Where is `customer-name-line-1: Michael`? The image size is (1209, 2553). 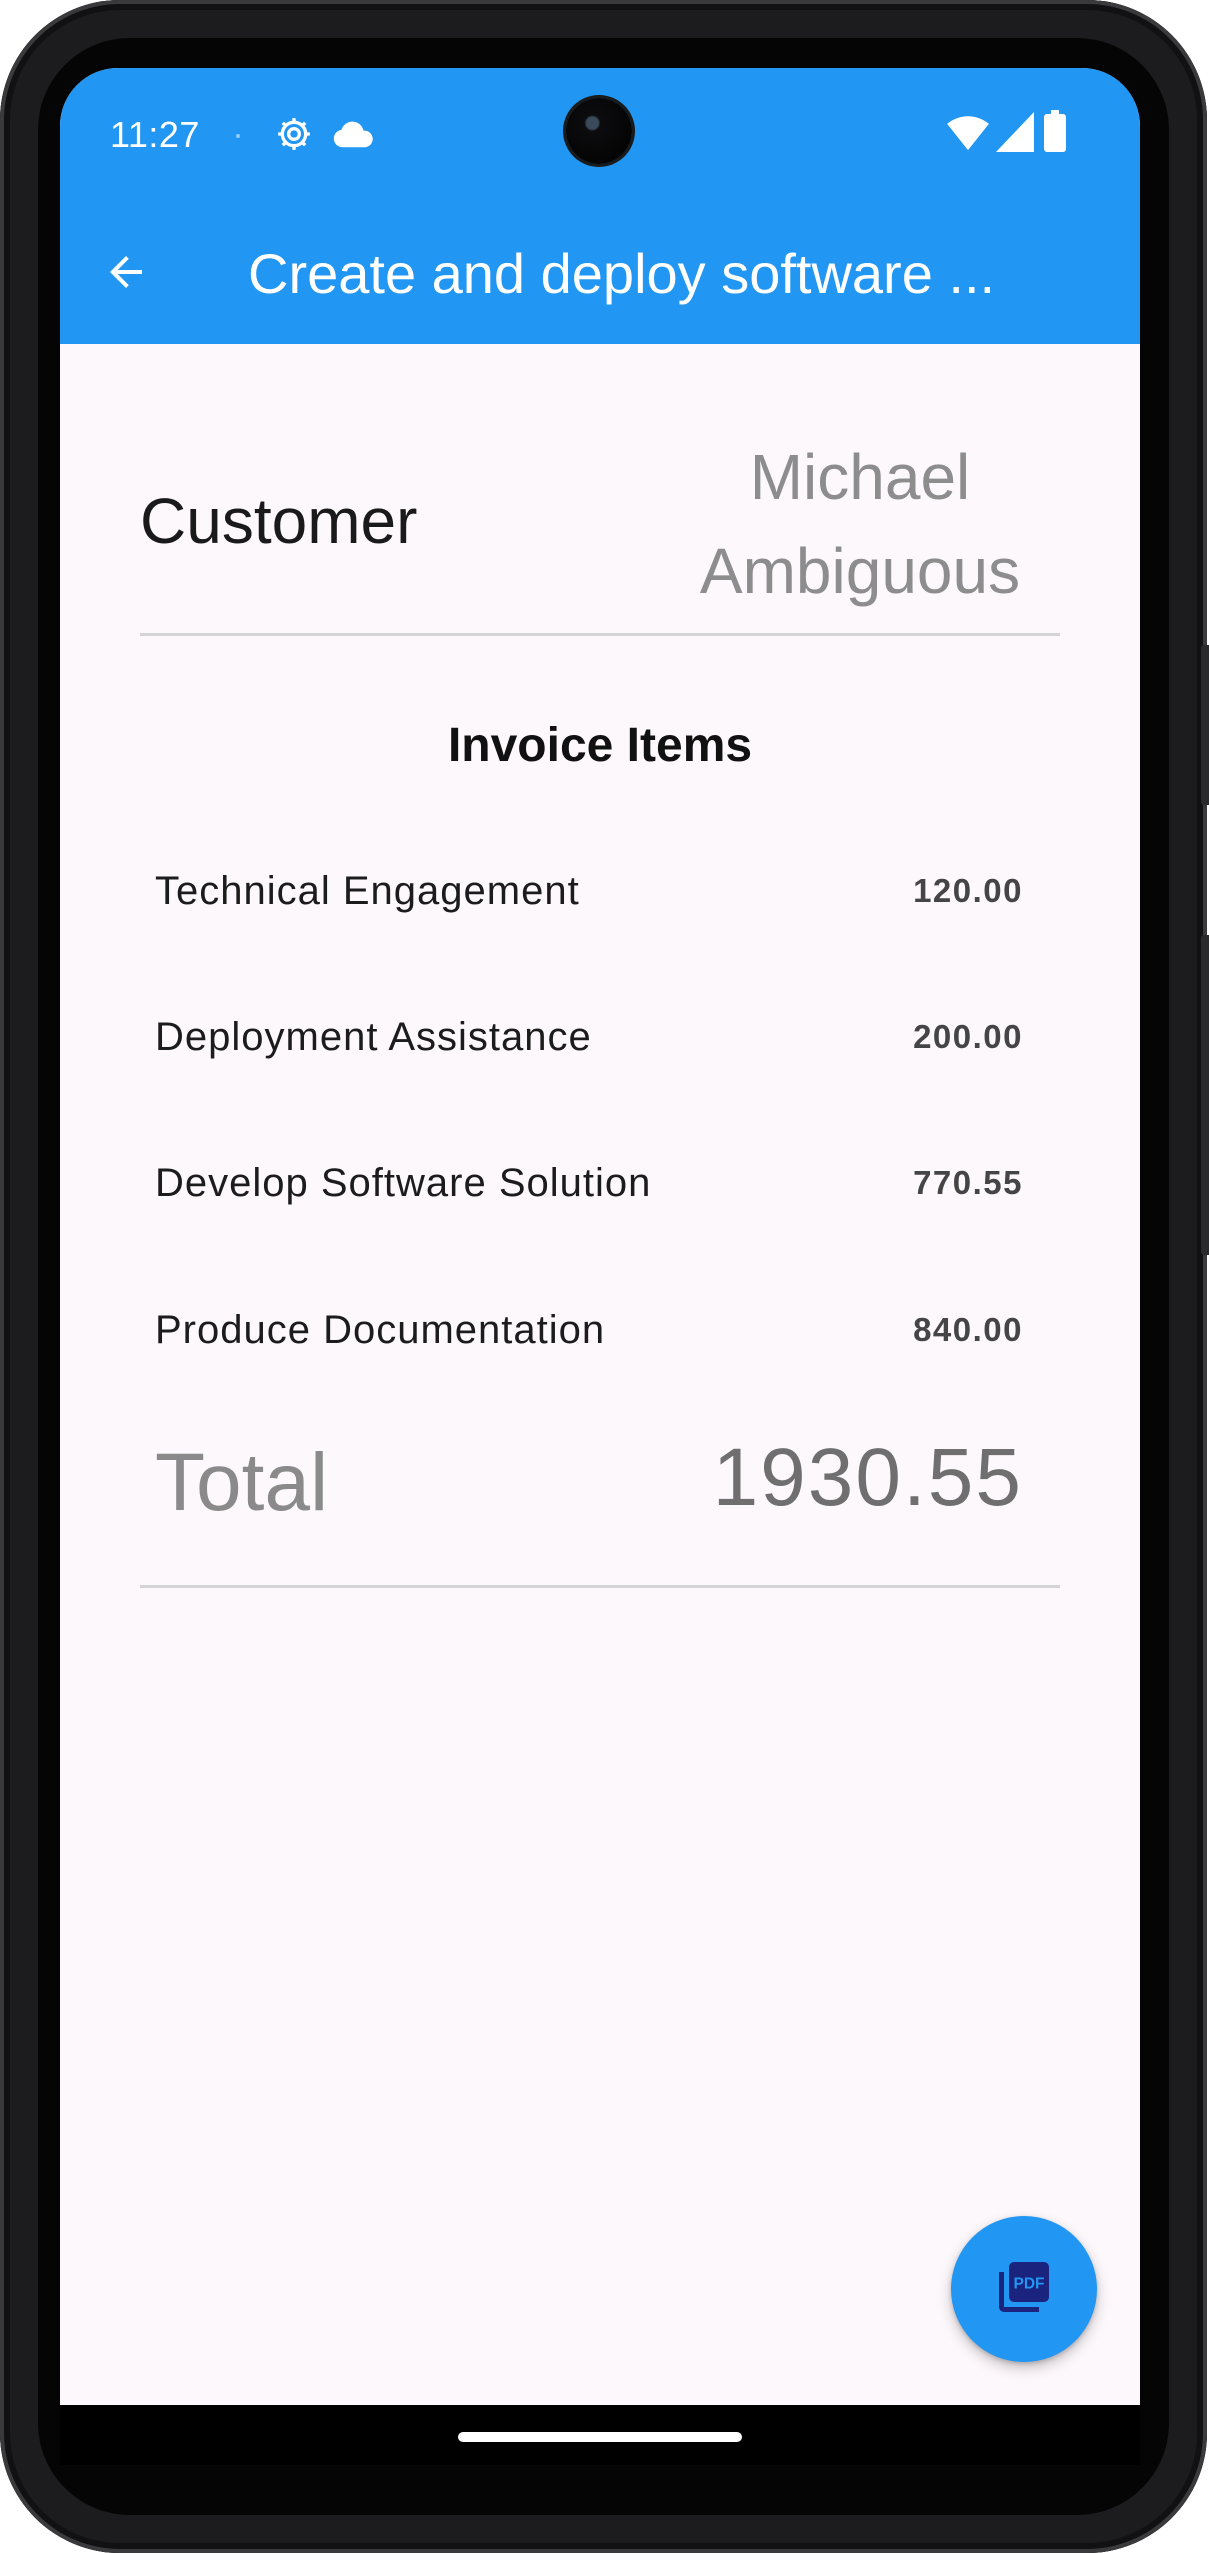 customer-name-line-1: Michael is located at coordinates (860, 477).